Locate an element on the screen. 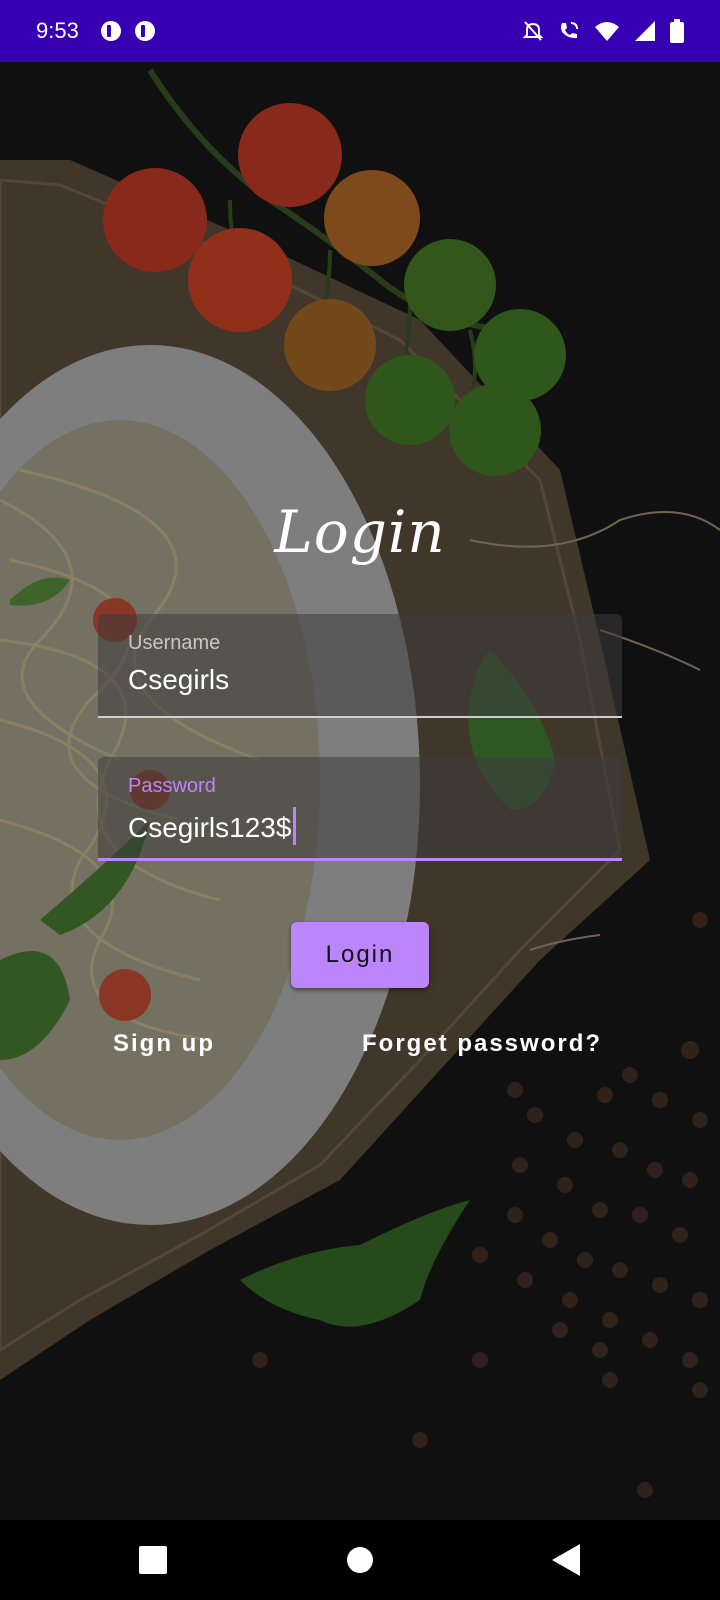  recents-square-icon is located at coordinates (153, 1560).